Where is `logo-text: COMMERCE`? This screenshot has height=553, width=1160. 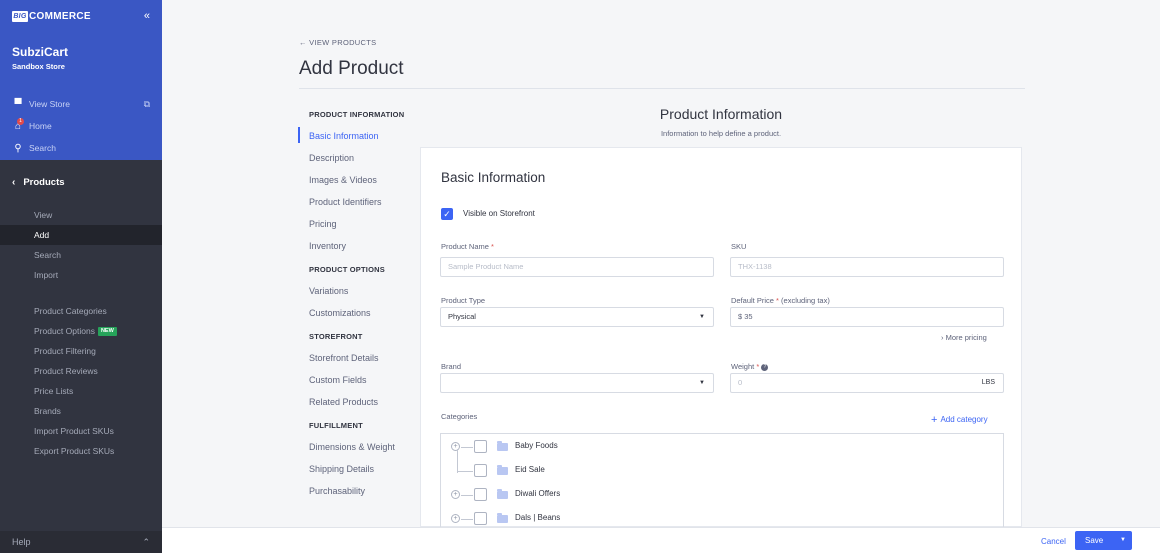 logo-text: COMMERCE is located at coordinates (60, 16).